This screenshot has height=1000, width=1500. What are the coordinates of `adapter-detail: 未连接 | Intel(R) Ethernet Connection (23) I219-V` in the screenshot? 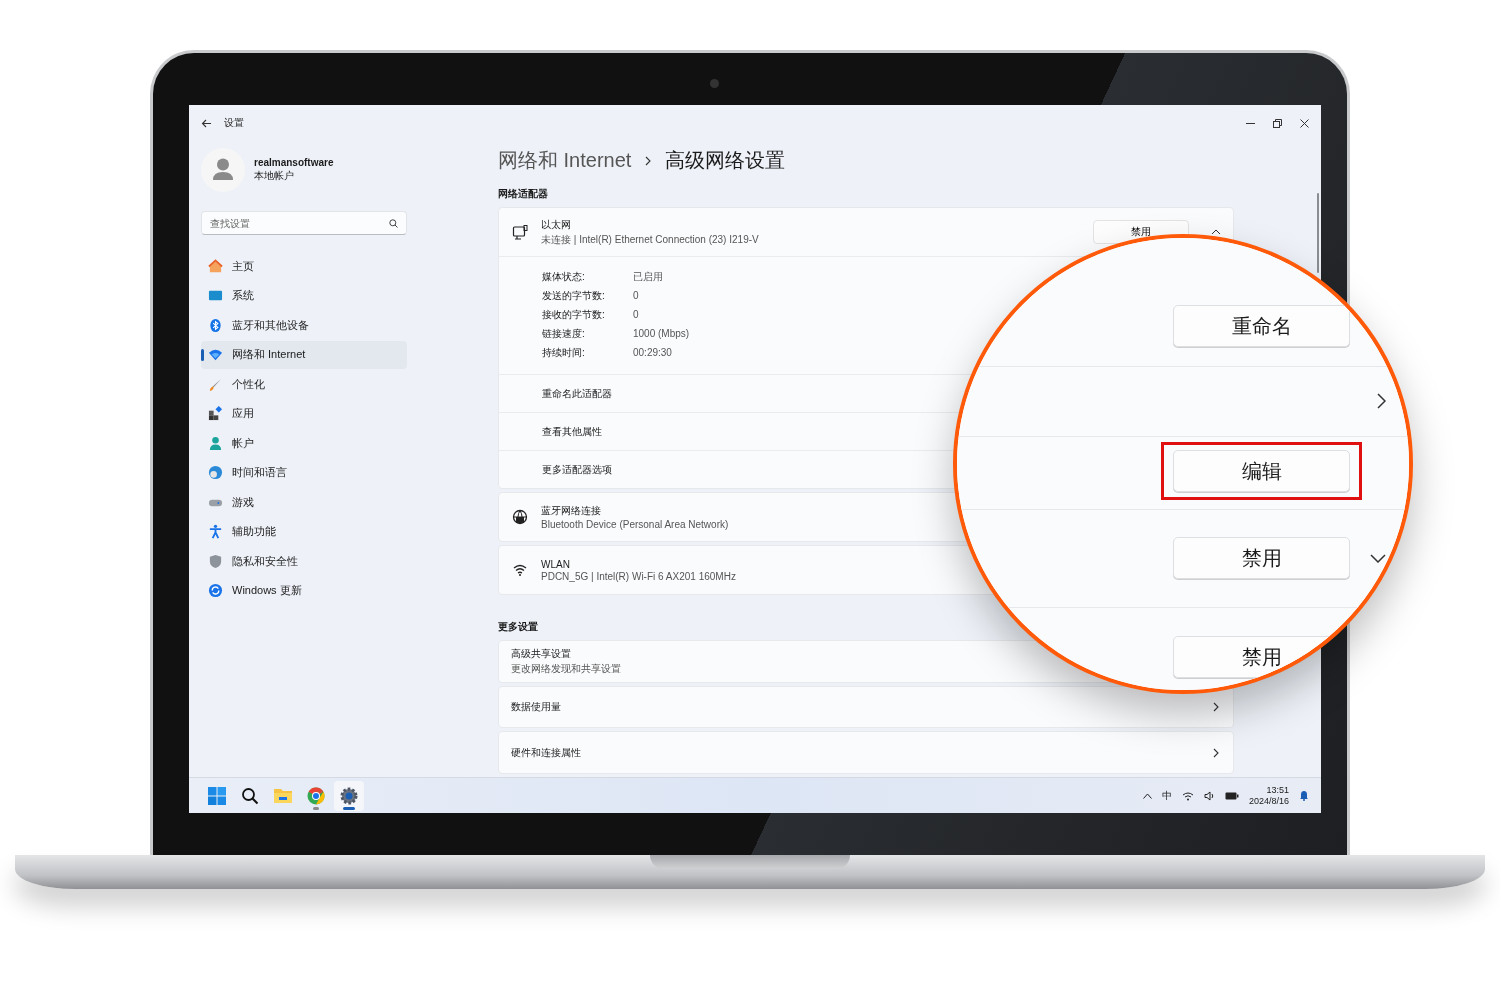 It's located at (650, 239).